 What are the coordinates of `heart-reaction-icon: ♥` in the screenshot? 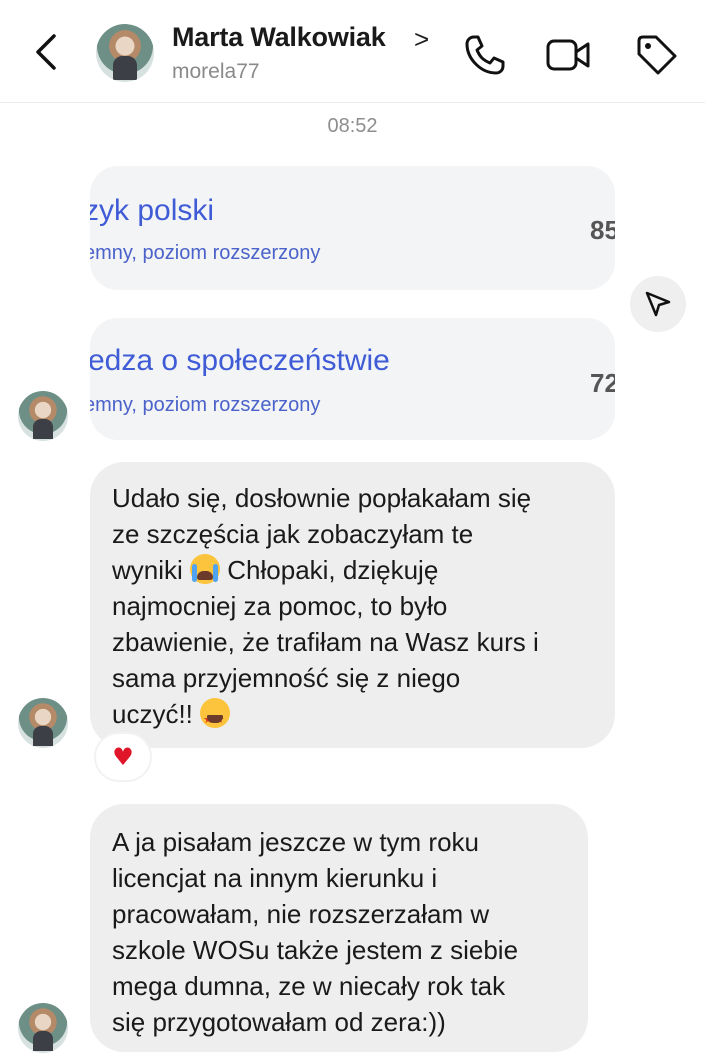 It's located at (123, 757).